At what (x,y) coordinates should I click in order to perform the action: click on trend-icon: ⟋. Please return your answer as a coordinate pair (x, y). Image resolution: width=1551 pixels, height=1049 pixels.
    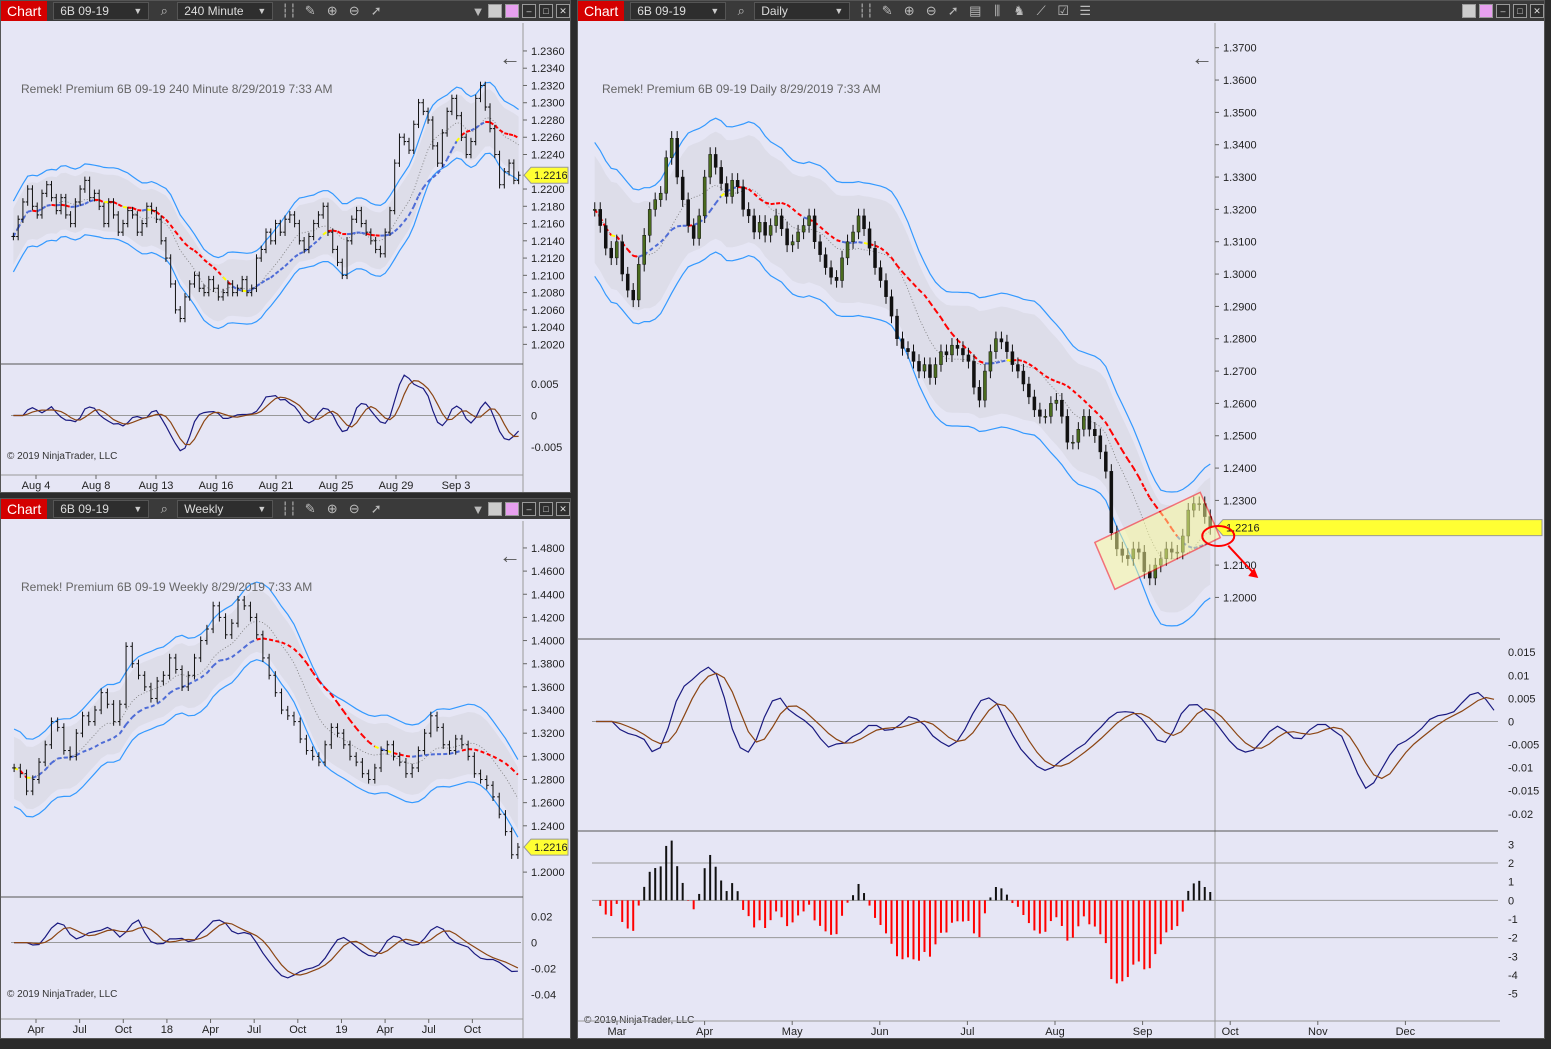
    Looking at the image, I should click on (1041, 11).